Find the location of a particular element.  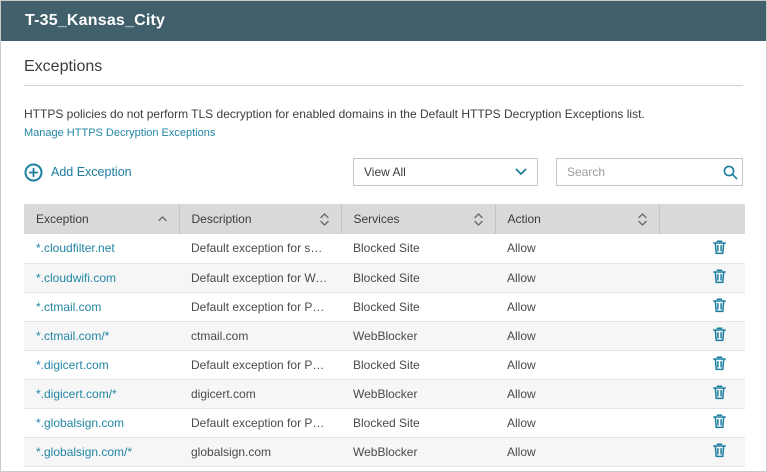

column-header-services: Services is located at coordinates (417, 219).